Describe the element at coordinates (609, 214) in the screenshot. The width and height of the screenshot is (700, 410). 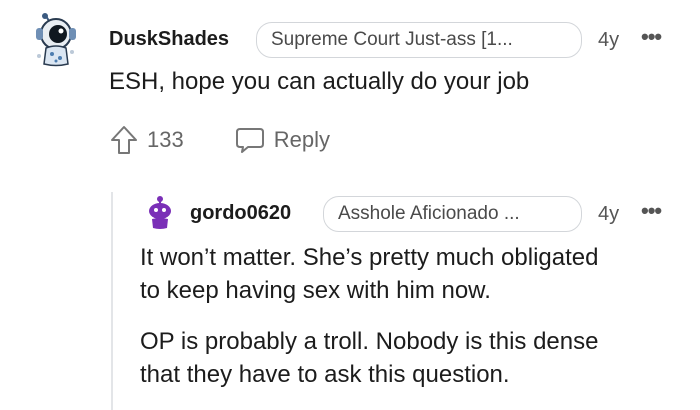
I see `reply-age: 4y` at that location.